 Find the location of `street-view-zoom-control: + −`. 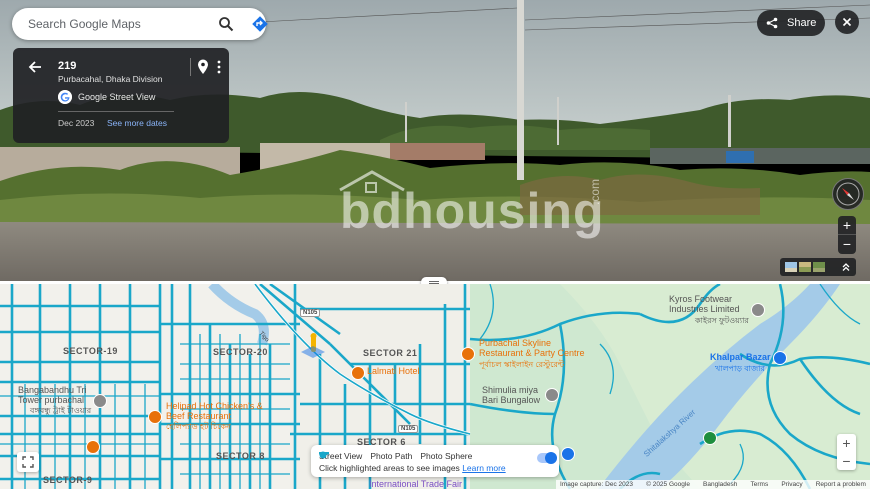

street-view-zoom-control: + − is located at coordinates (847, 235).